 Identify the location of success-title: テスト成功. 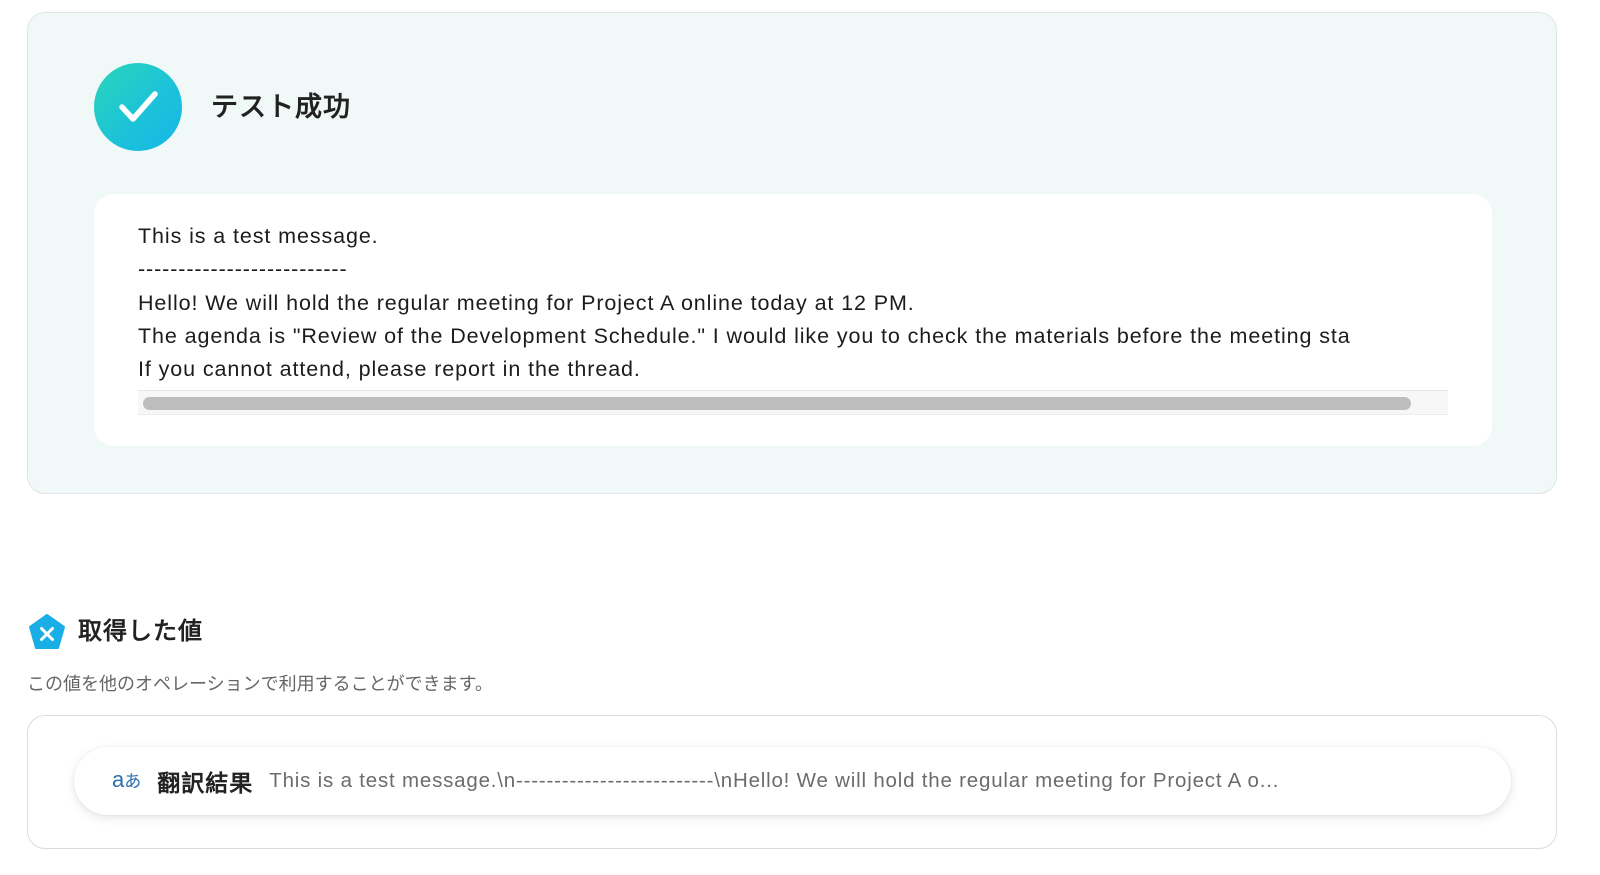
(281, 107).